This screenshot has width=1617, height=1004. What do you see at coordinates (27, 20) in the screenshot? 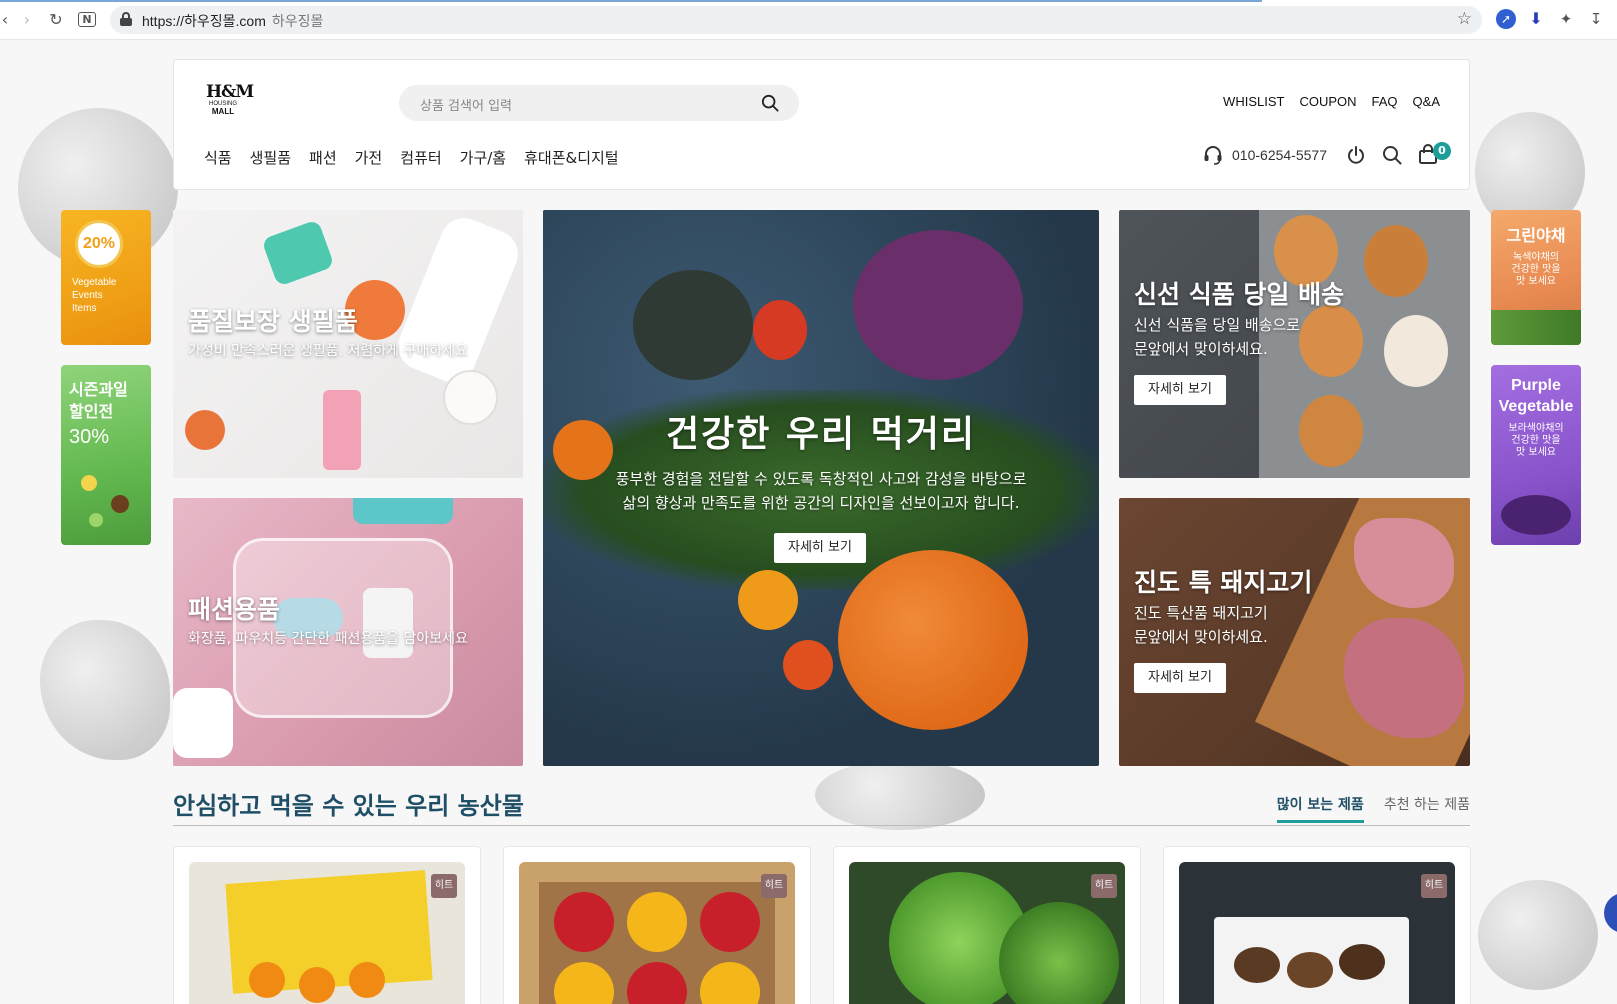
I see `forward-icon: ›` at bounding box center [27, 20].